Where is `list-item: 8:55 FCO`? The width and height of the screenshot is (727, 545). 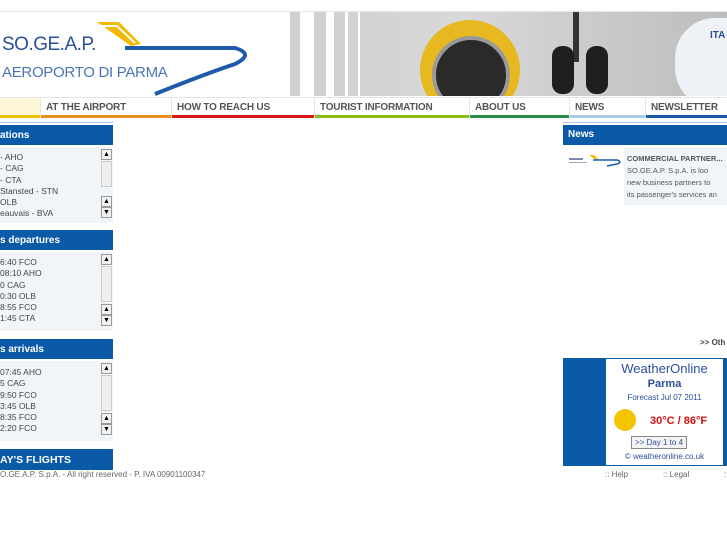
list-item: 8:55 FCO is located at coordinates (56, 307).